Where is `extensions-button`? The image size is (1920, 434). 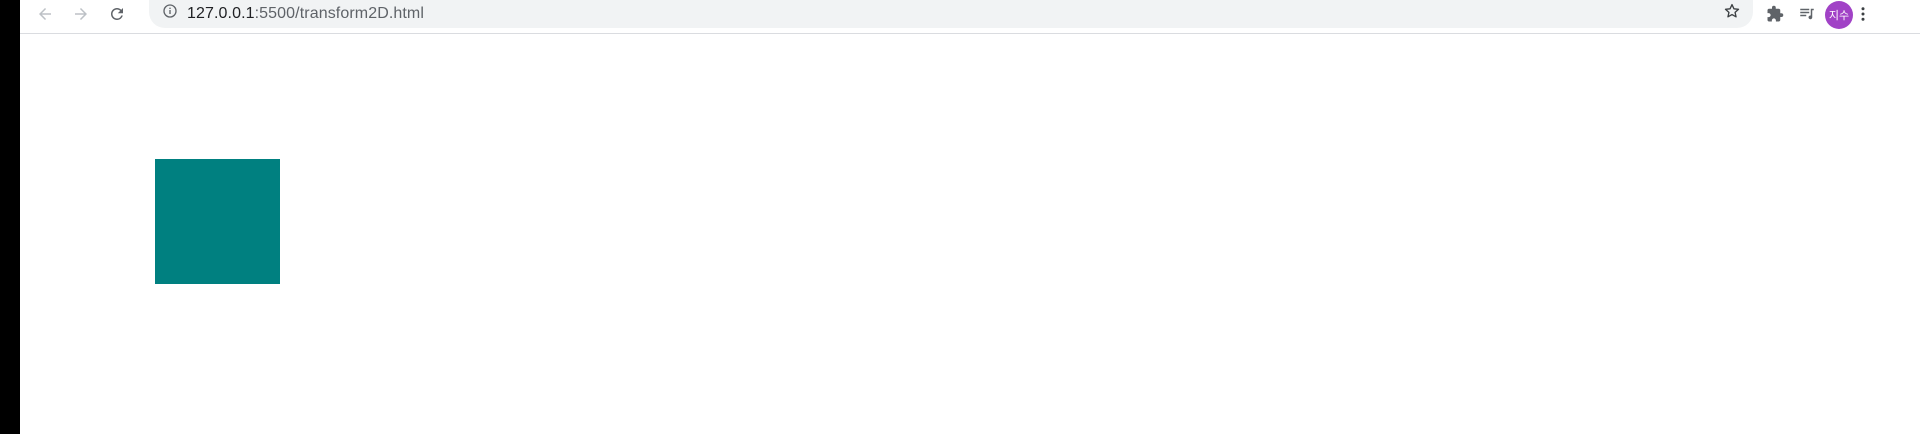 extensions-button is located at coordinates (1775, 17).